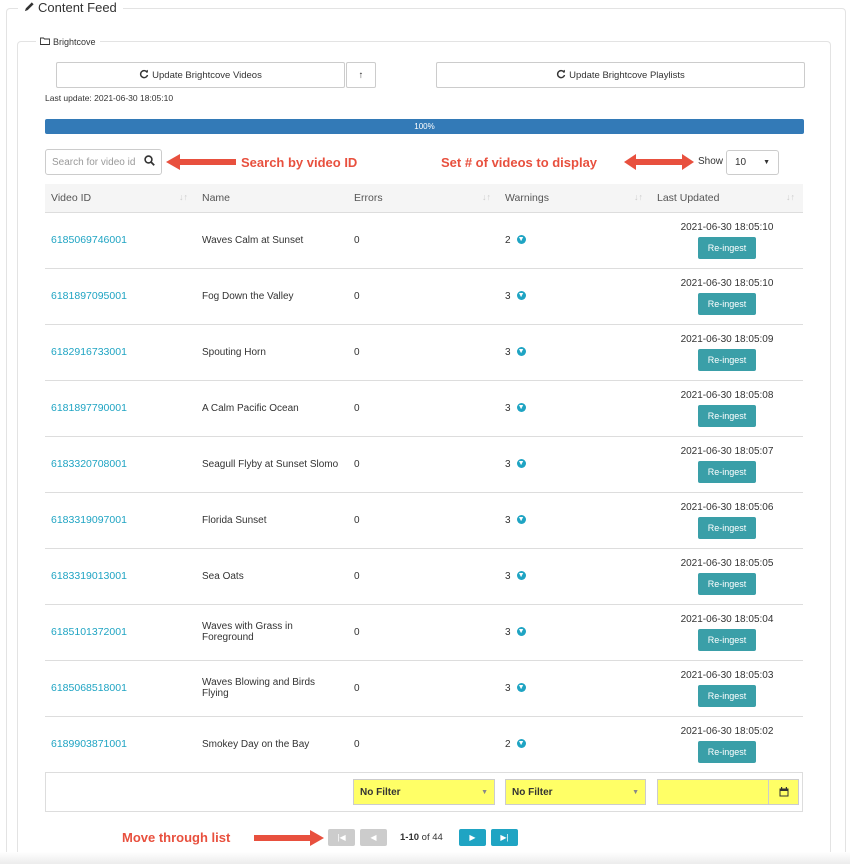 Image resolution: width=850 pixels, height=864 pixels. I want to click on search-placeholder: Search for video id, so click(94, 162).